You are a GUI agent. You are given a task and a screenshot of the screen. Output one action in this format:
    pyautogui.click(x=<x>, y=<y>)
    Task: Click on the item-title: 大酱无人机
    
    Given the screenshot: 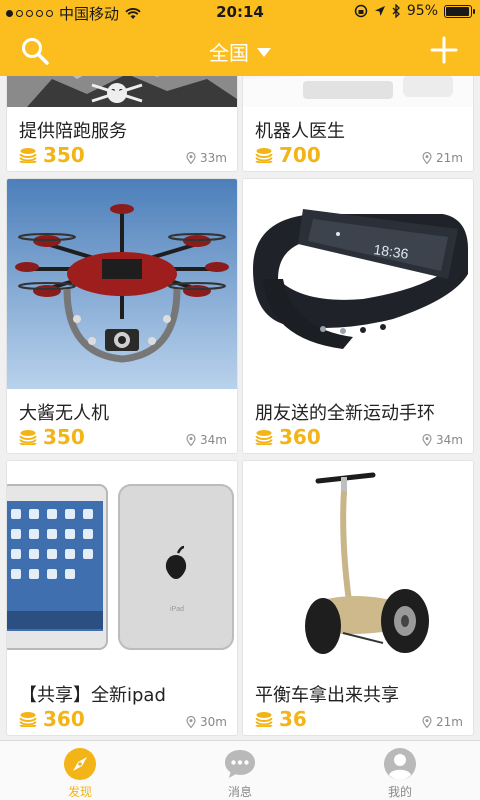 What is the action you would take?
    pyautogui.click(x=64, y=413)
    